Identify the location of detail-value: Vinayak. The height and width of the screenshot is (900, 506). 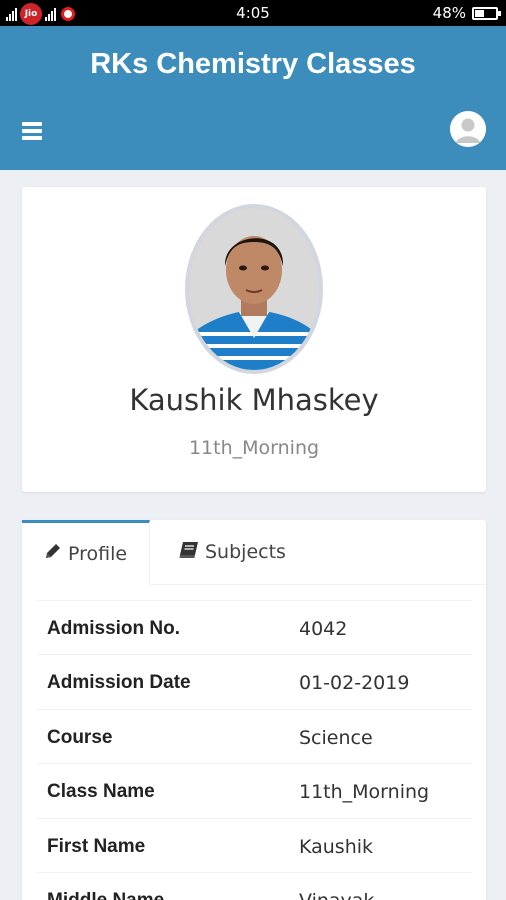
(336, 895).